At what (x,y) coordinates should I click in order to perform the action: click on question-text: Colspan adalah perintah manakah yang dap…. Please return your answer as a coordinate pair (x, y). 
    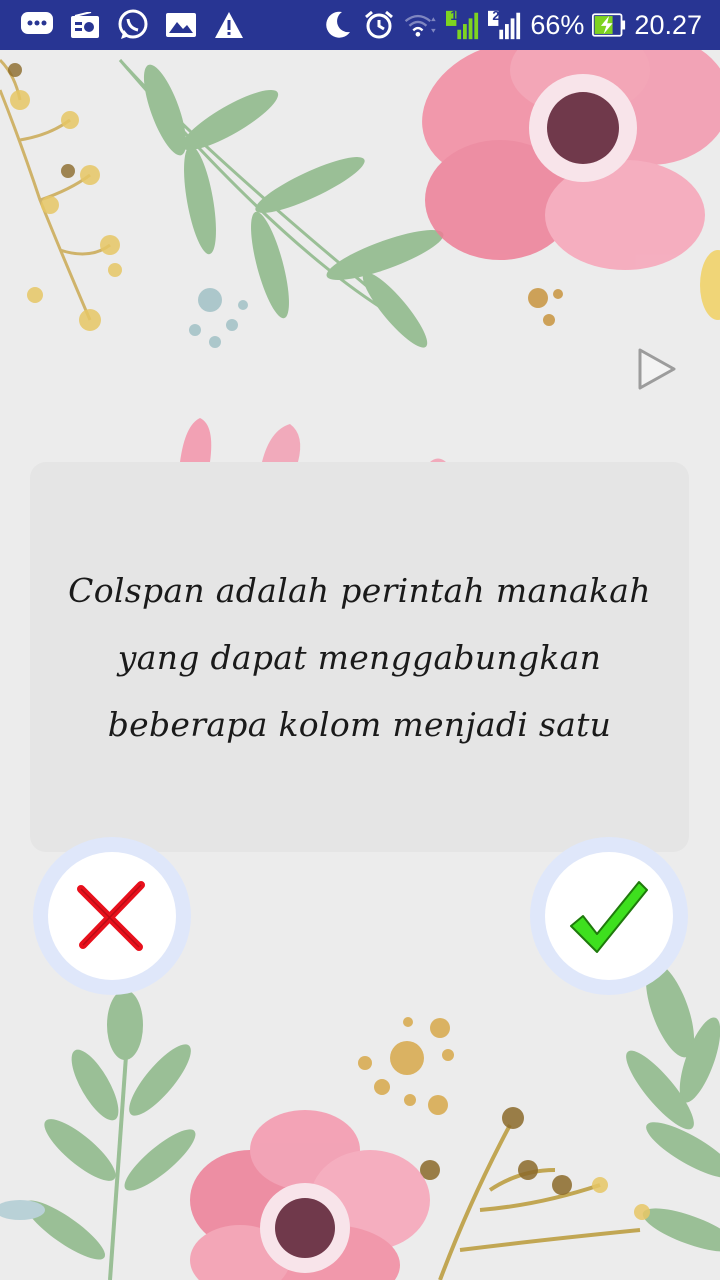
    Looking at the image, I should click on (359, 657).